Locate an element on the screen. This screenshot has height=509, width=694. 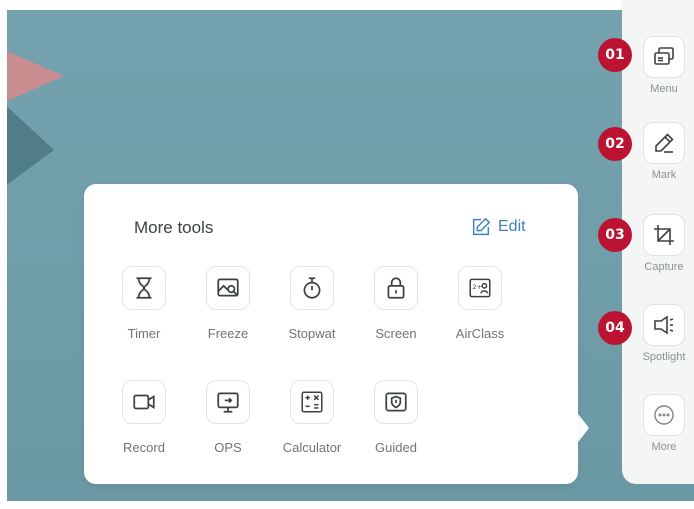
toolbar-label: Spotlight is located at coordinates (664, 357).